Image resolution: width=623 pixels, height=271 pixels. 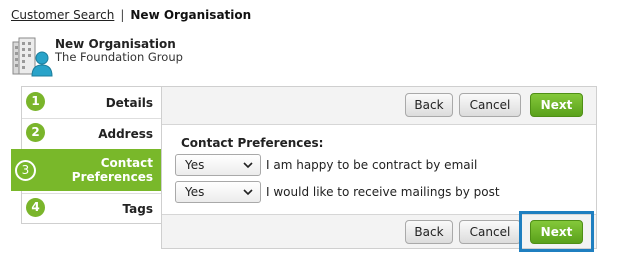 What do you see at coordinates (218, 192) in the screenshot?
I see `post-preference-select: Yes` at bounding box center [218, 192].